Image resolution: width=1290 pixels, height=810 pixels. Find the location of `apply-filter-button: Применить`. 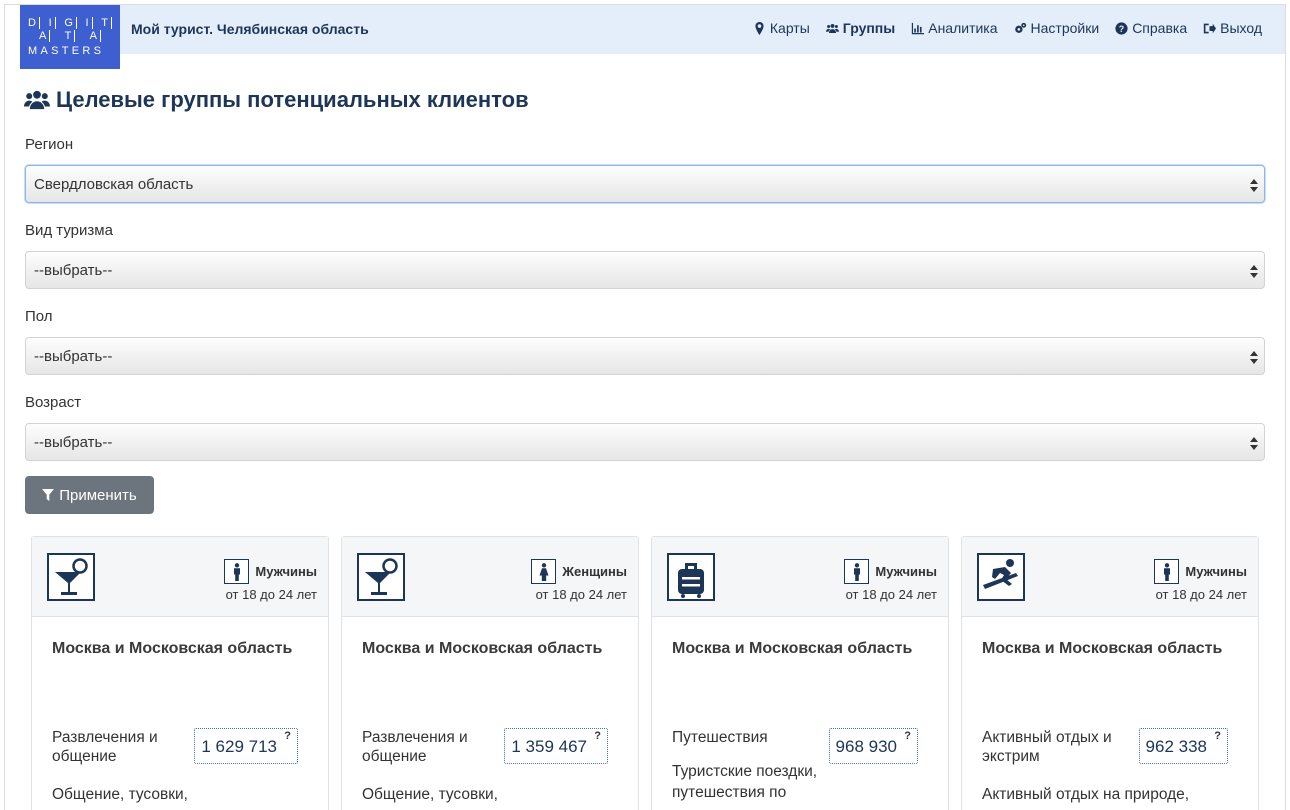

apply-filter-button: Применить is located at coordinates (89, 495).